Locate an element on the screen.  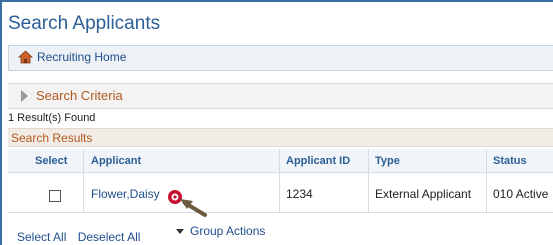
applicant-id-cell: 1234 is located at coordinates (299, 194).